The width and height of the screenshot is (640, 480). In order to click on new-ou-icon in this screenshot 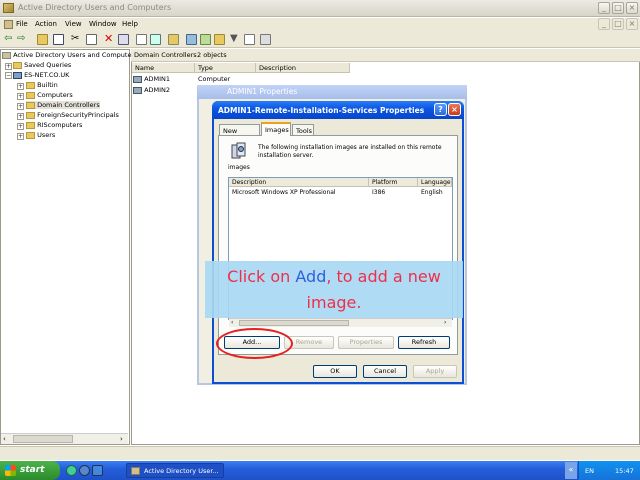, I will do `click(219, 39)`.